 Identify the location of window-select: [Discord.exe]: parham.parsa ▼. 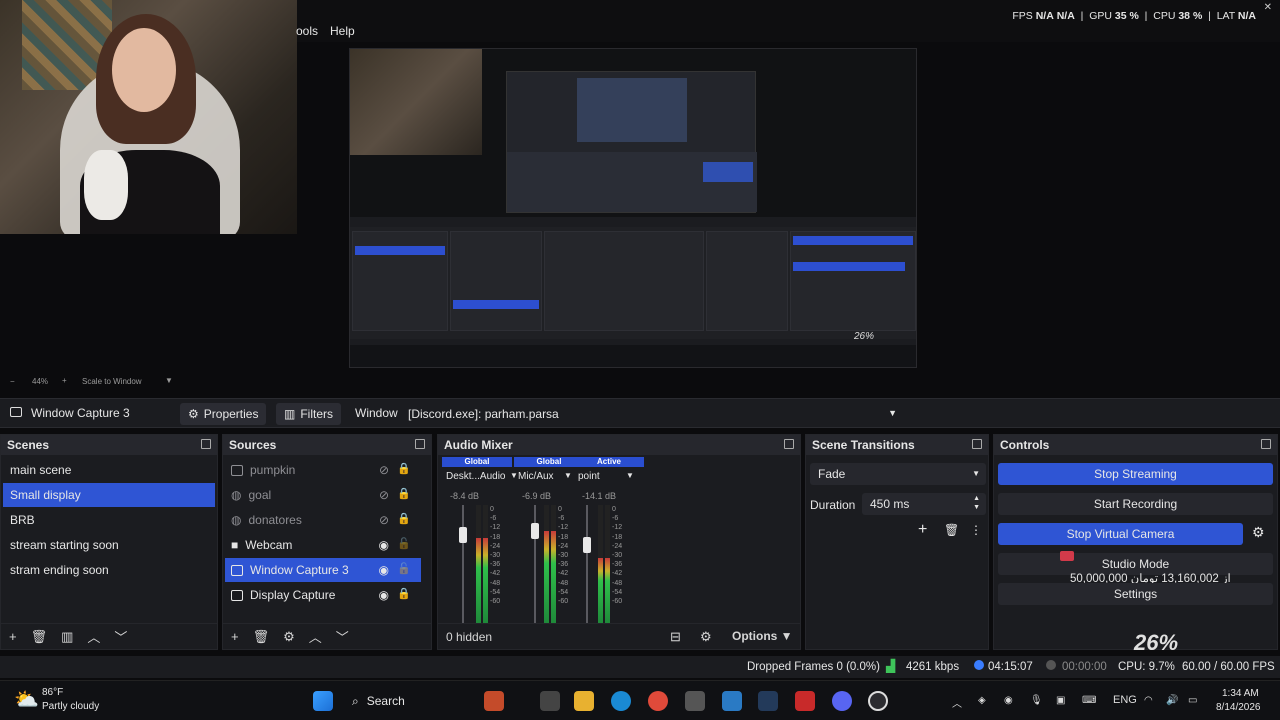
(653, 414).